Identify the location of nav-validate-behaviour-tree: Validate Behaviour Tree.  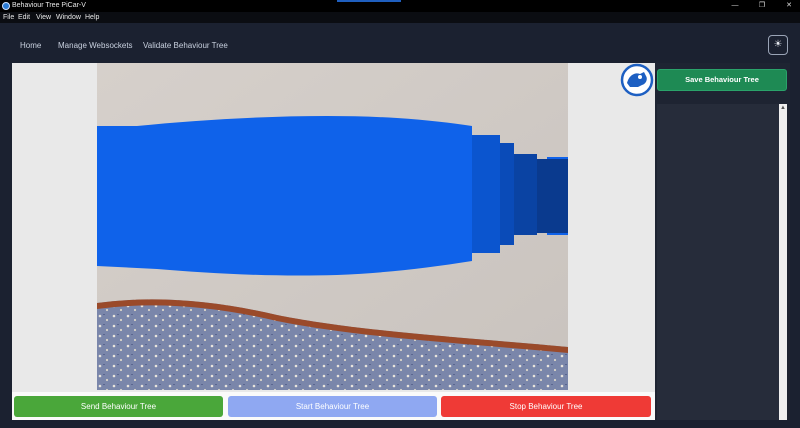
(185, 46).